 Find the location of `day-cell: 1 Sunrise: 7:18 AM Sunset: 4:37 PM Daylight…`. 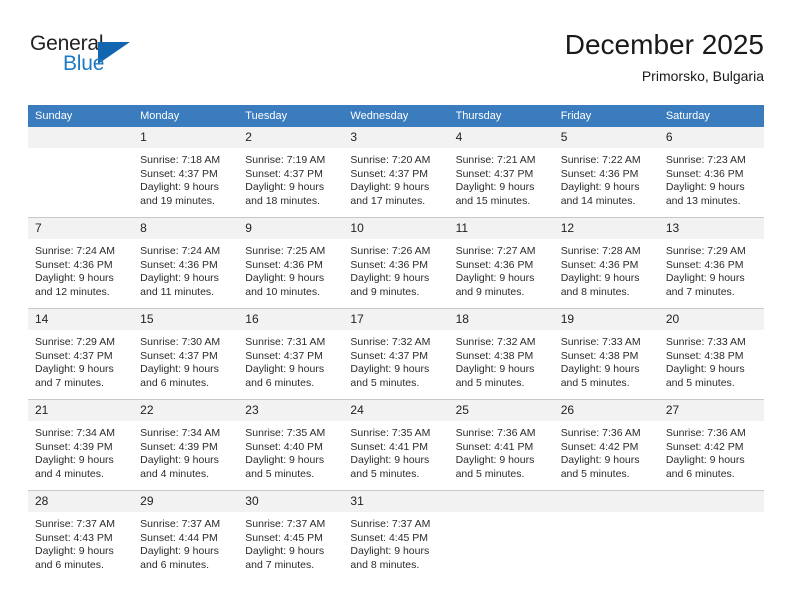

day-cell: 1 Sunrise: 7:18 AM Sunset: 4:37 PM Daylight… is located at coordinates (186, 172).